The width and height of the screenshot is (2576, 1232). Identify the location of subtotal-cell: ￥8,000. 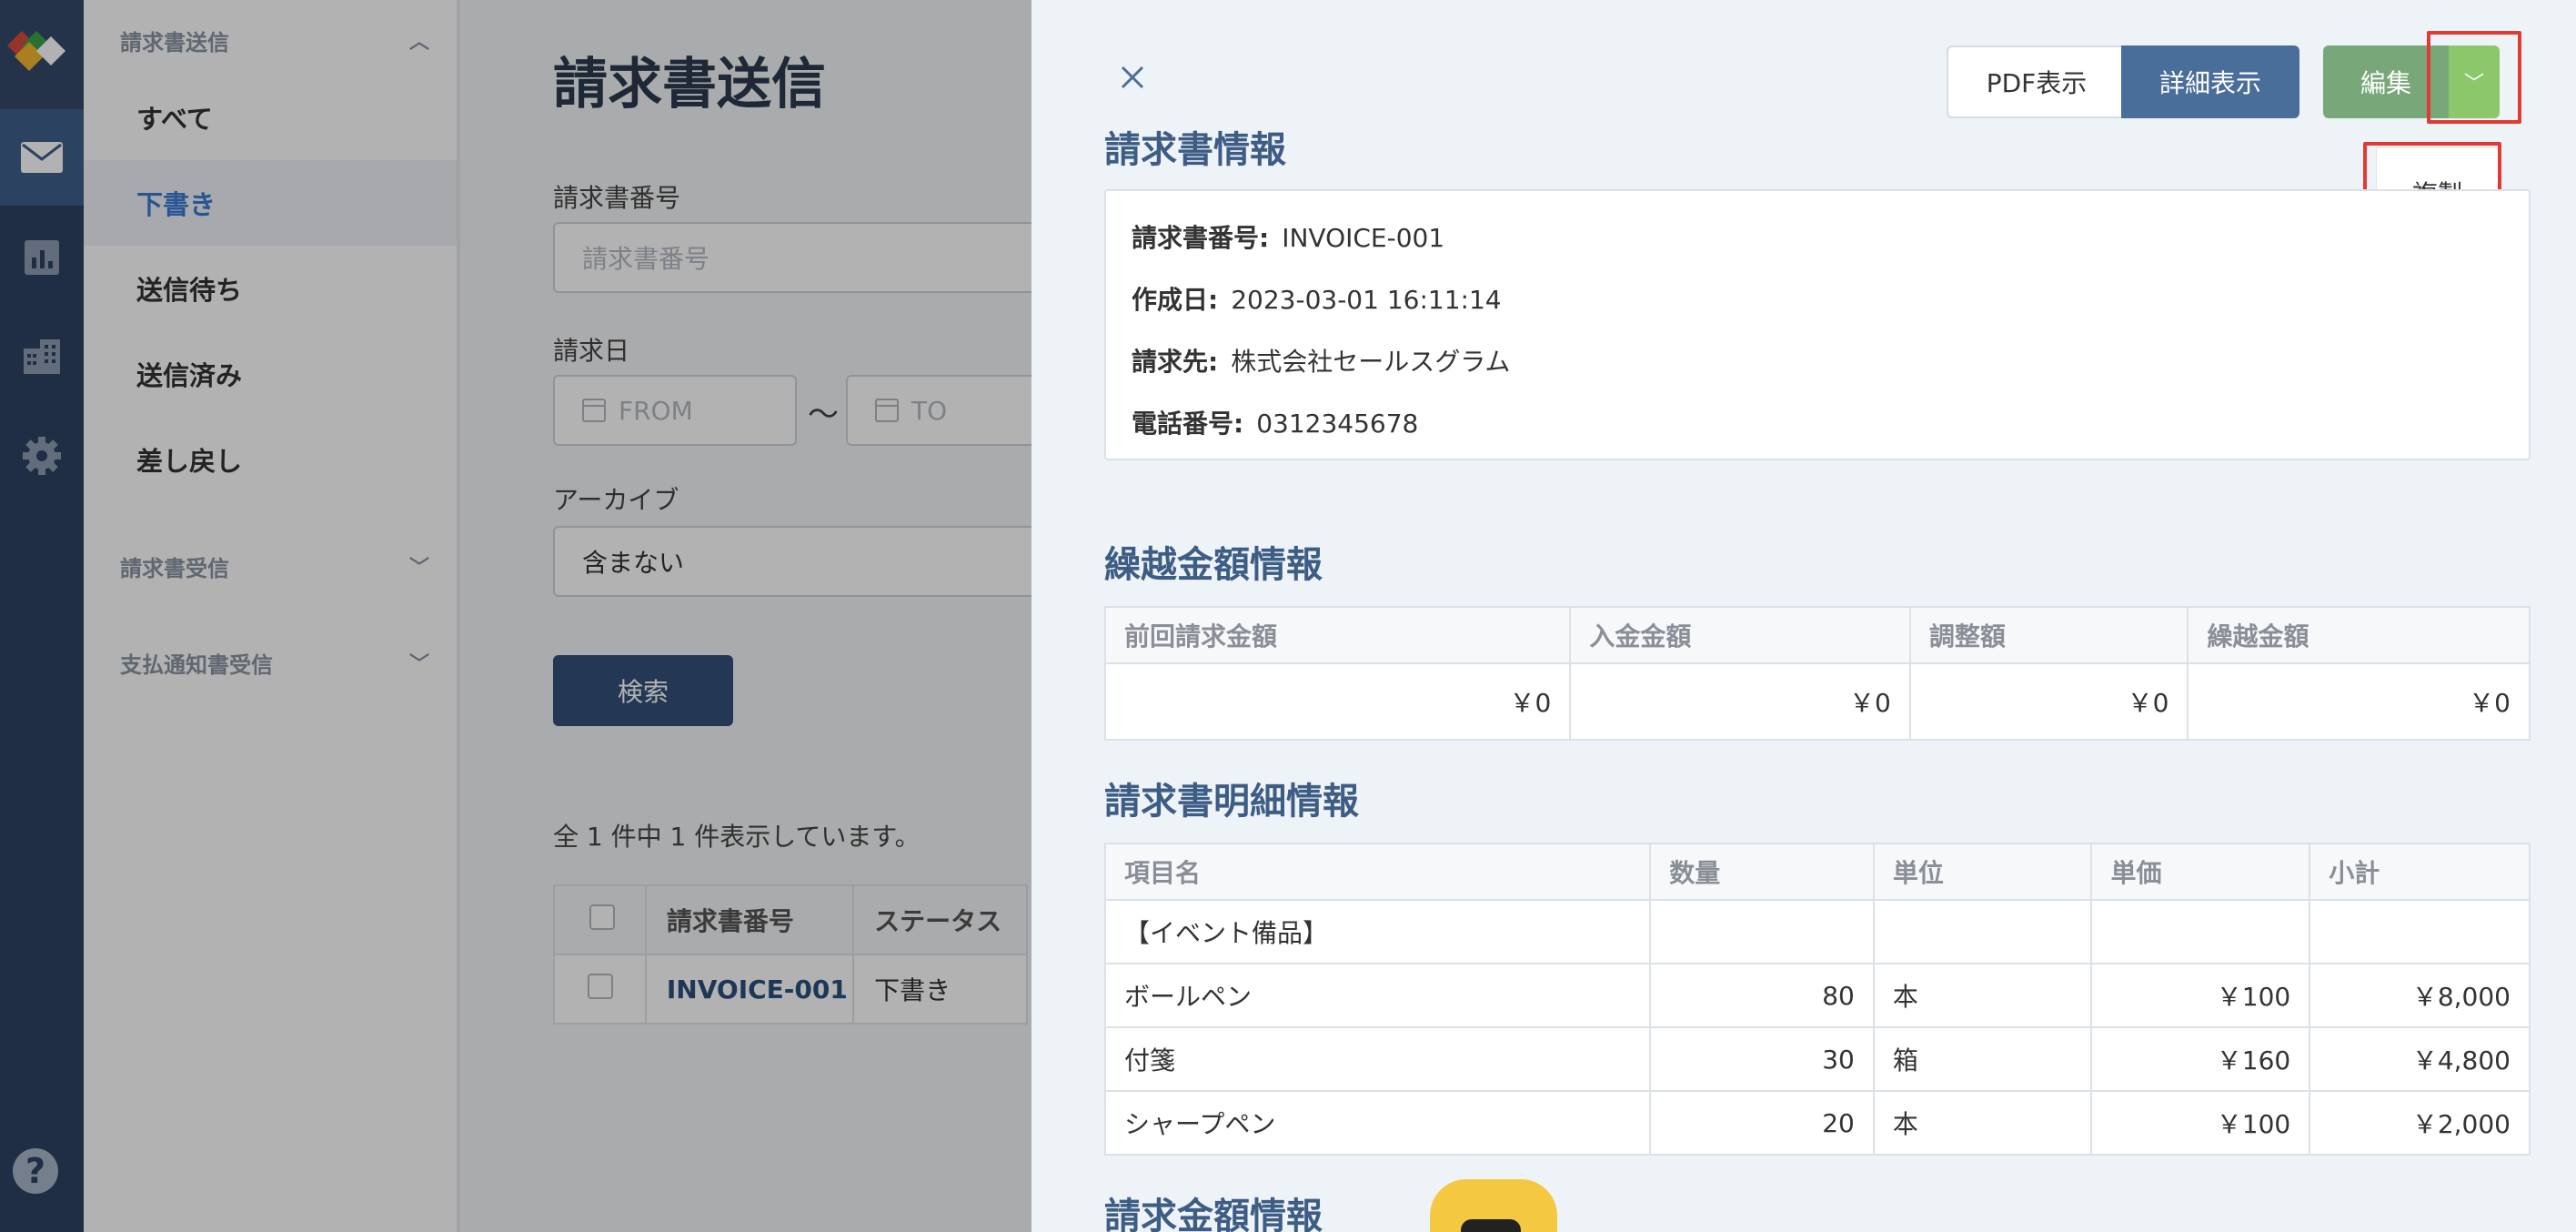
(2420, 995).